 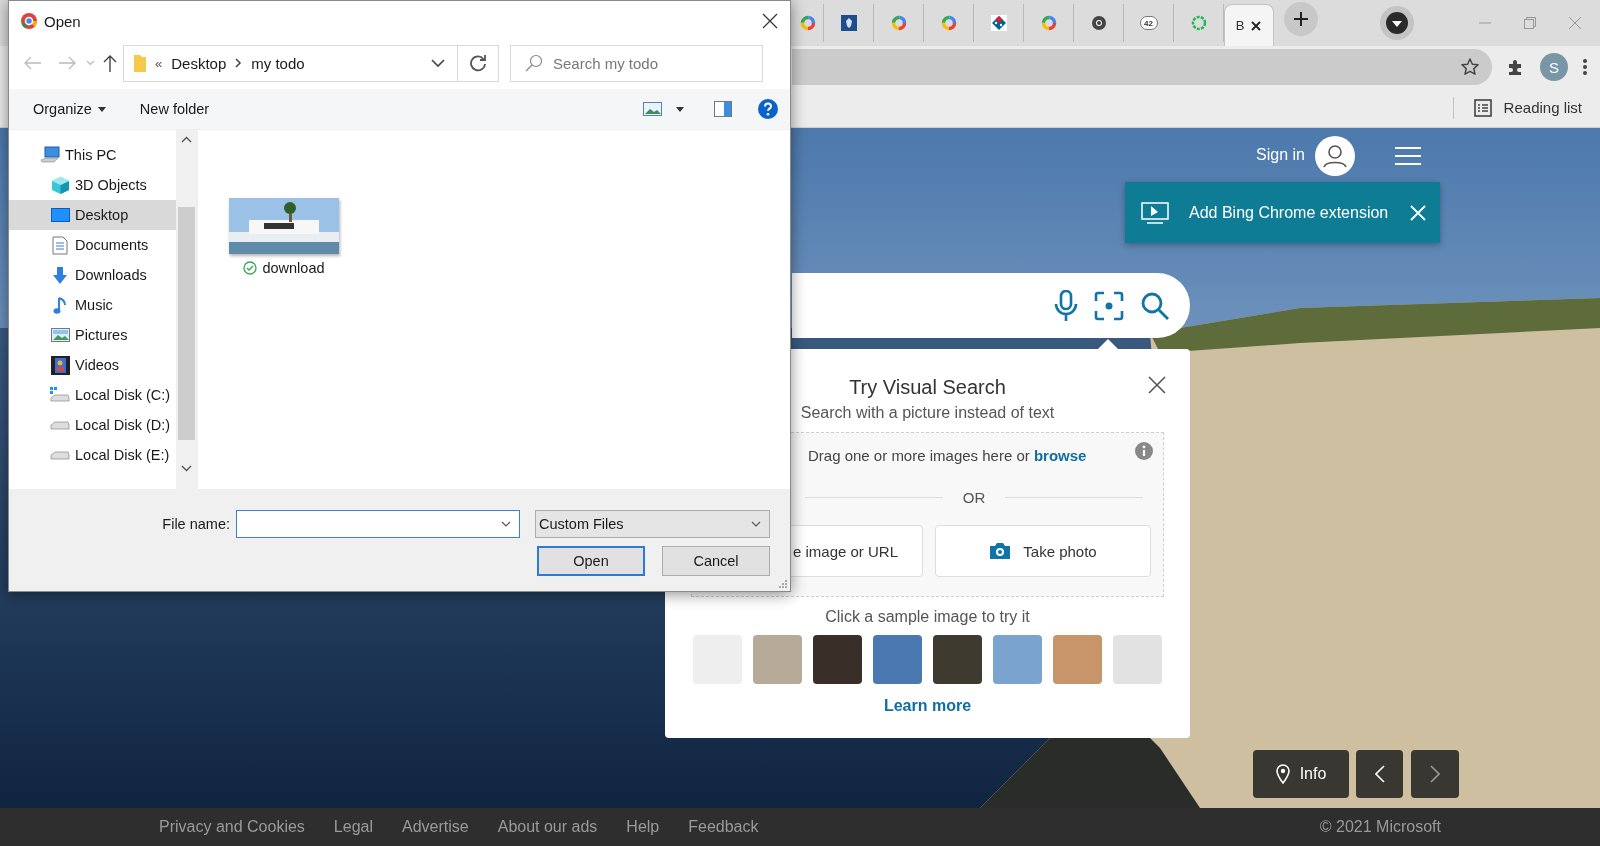 I want to click on info-icon, so click(x=1144, y=451).